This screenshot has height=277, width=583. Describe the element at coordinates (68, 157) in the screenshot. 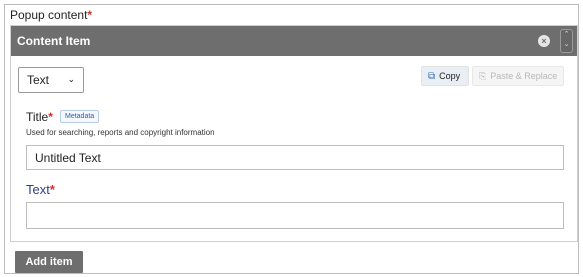

I see `title-input-value: Untitled Text` at that location.